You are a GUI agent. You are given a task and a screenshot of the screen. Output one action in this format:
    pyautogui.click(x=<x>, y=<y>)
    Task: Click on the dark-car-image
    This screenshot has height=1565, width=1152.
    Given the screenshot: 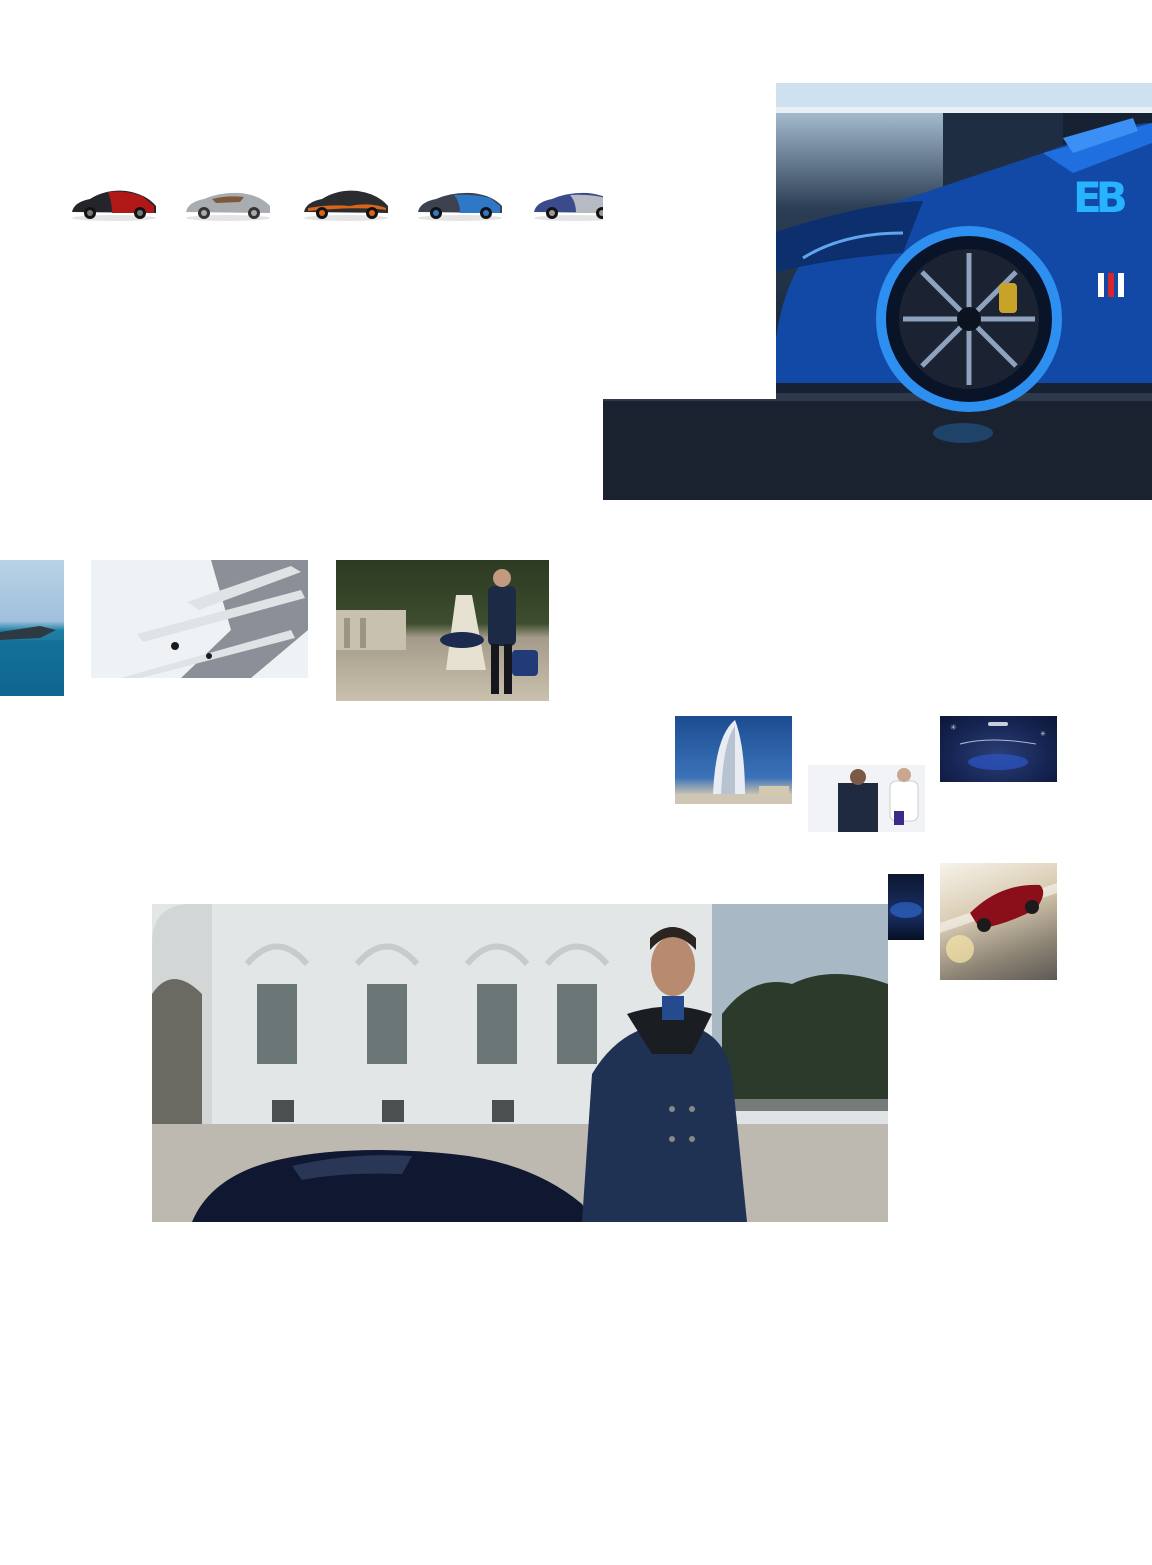 What is the action you would take?
    pyautogui.click(x=906, y=907)
    